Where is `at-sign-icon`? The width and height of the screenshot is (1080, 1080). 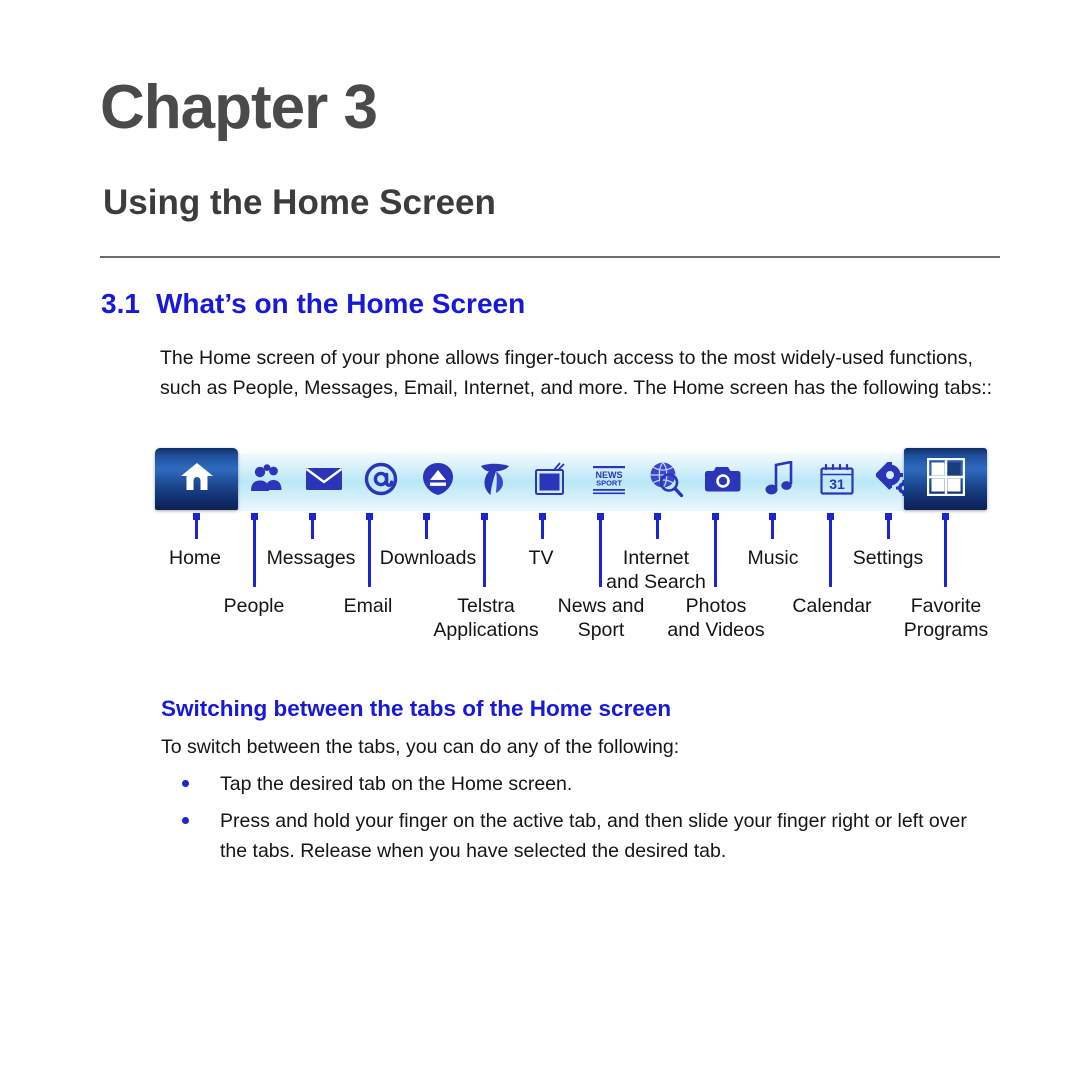
at-sign-icon is located at coordinates (381, 479).